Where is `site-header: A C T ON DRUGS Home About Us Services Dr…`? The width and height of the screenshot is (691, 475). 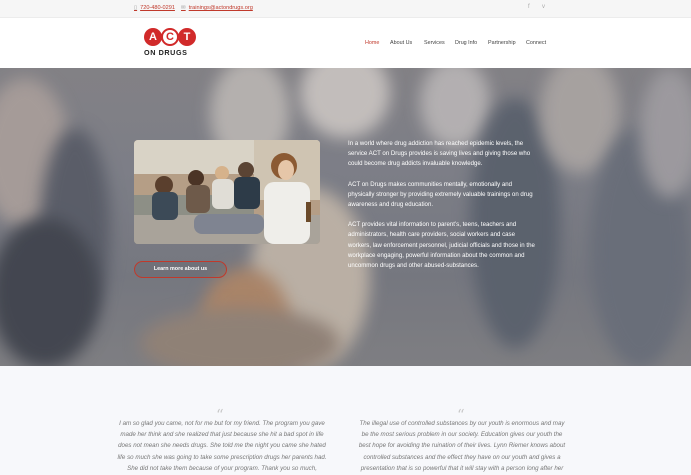 site-header: A C T ON DRUGS Home About Us Services Dr… is located at coordinates (345, 43).